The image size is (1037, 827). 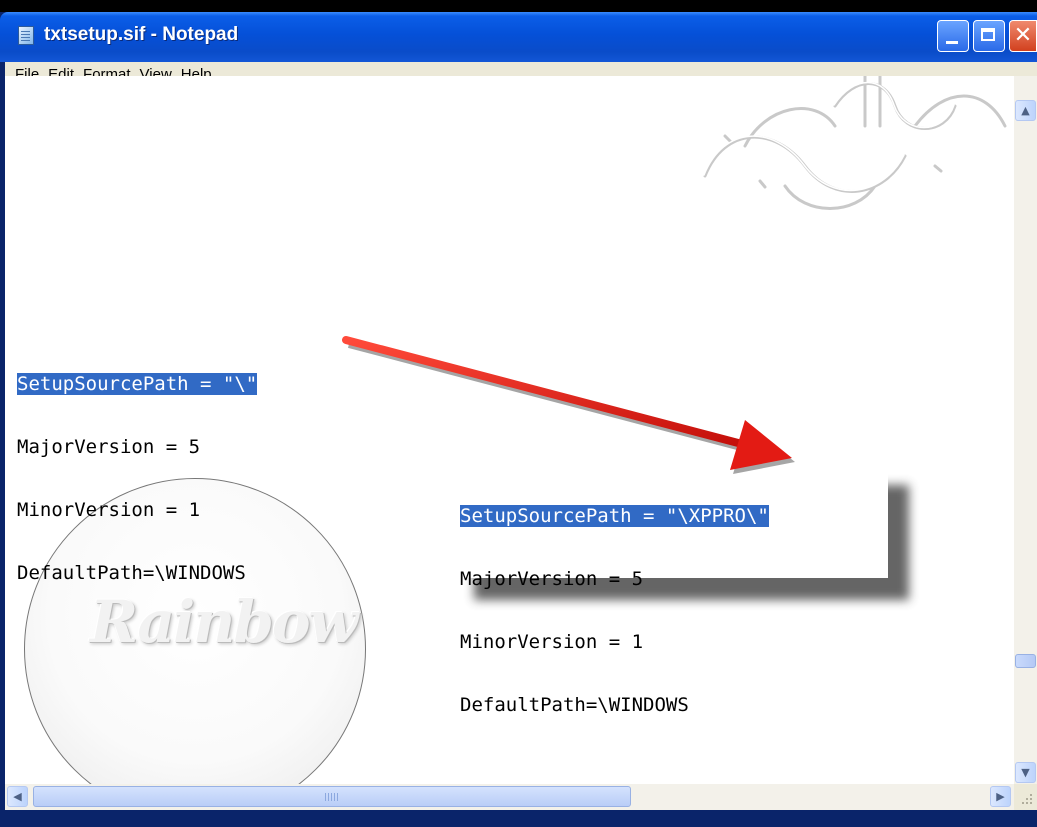 I want to click on scroll-left-icon: ◀, so click(x=17, y=796).